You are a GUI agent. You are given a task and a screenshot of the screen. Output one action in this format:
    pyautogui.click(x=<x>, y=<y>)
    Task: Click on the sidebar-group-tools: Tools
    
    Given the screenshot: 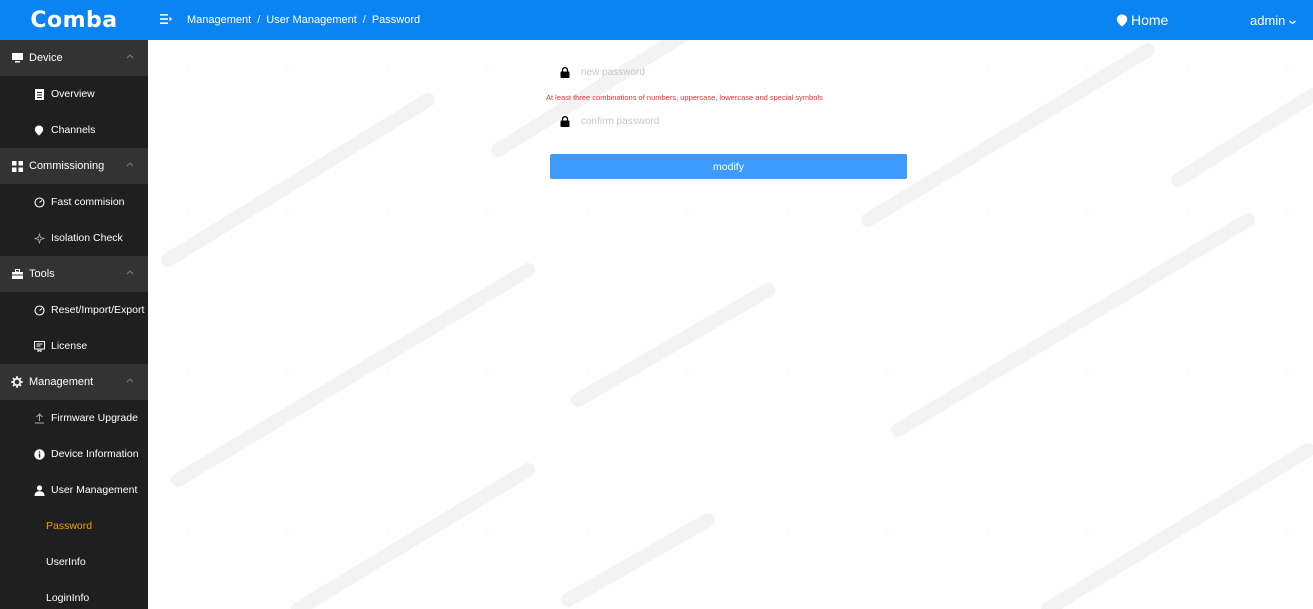 What is the action you would take?
    pyautogui.click(x=74, y=274)
    